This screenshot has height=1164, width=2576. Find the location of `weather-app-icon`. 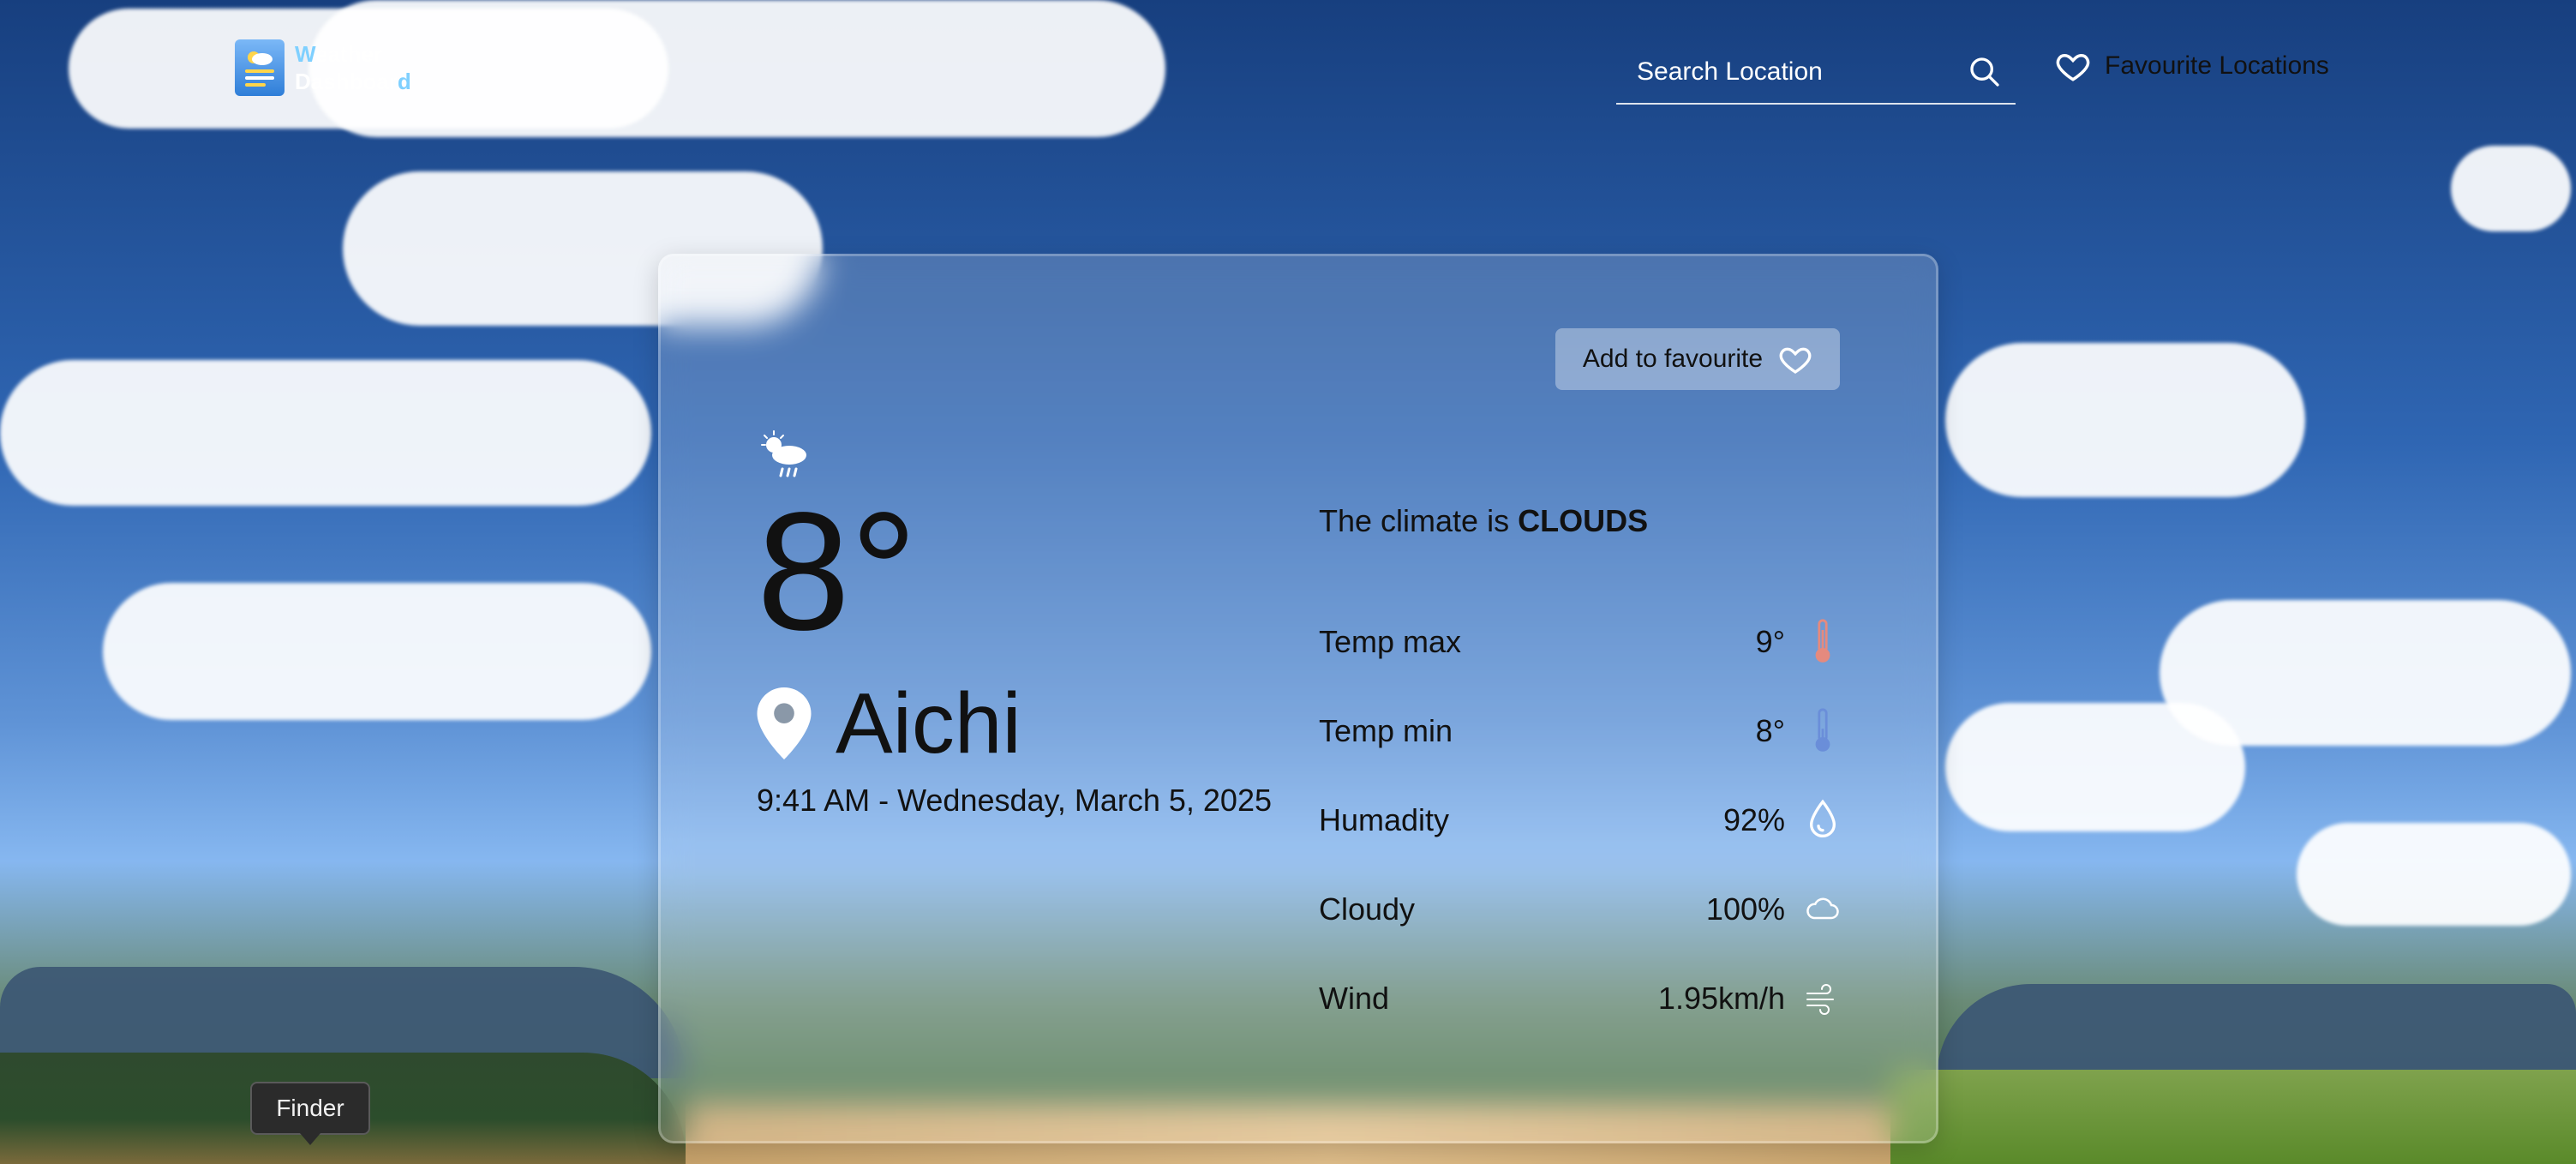

weather-app-icon is located at coordinates (260, 67).